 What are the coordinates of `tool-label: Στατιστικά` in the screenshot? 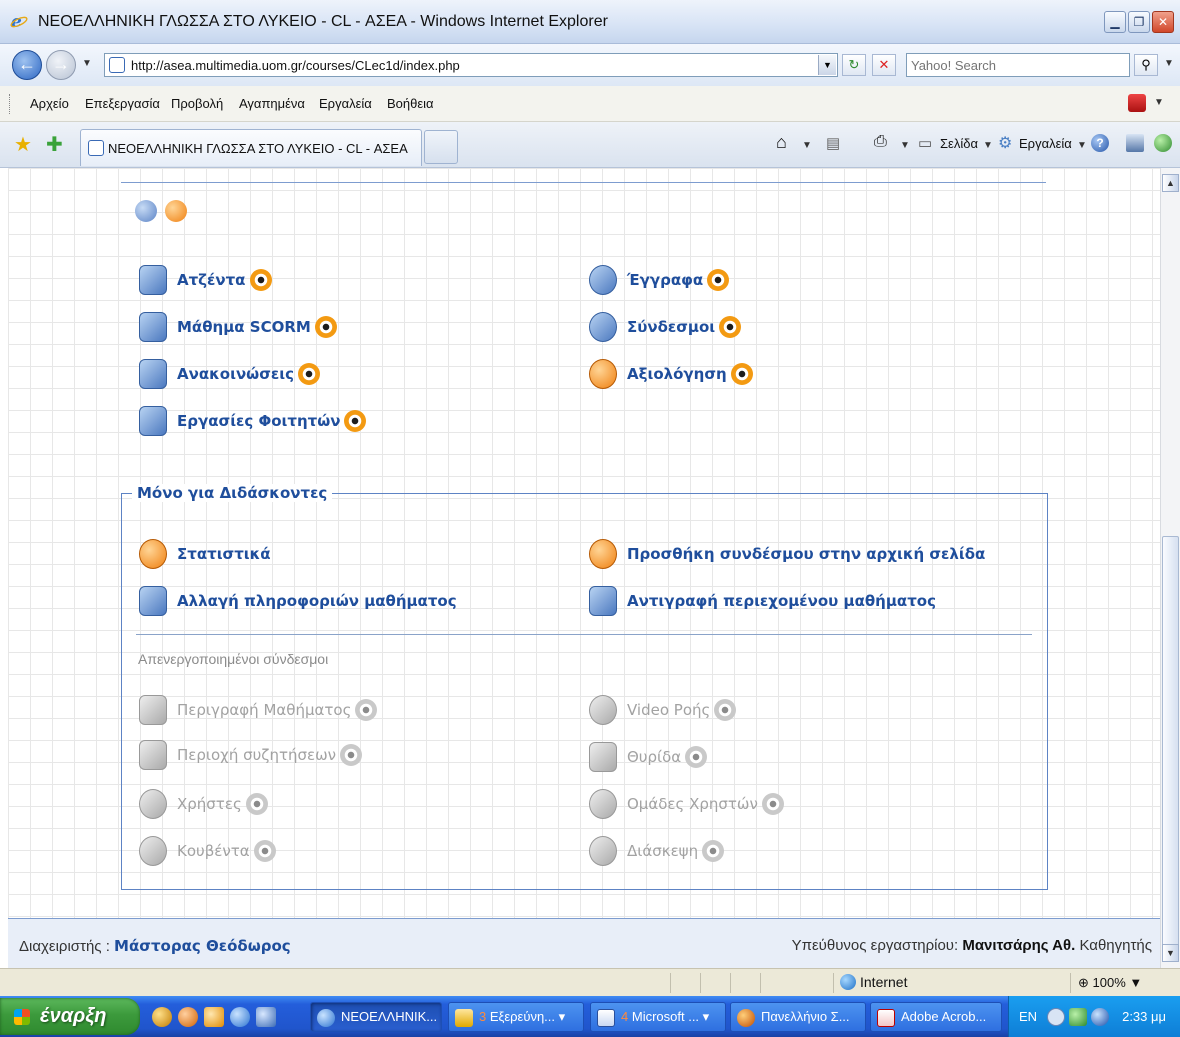 It's located at (224, 554).